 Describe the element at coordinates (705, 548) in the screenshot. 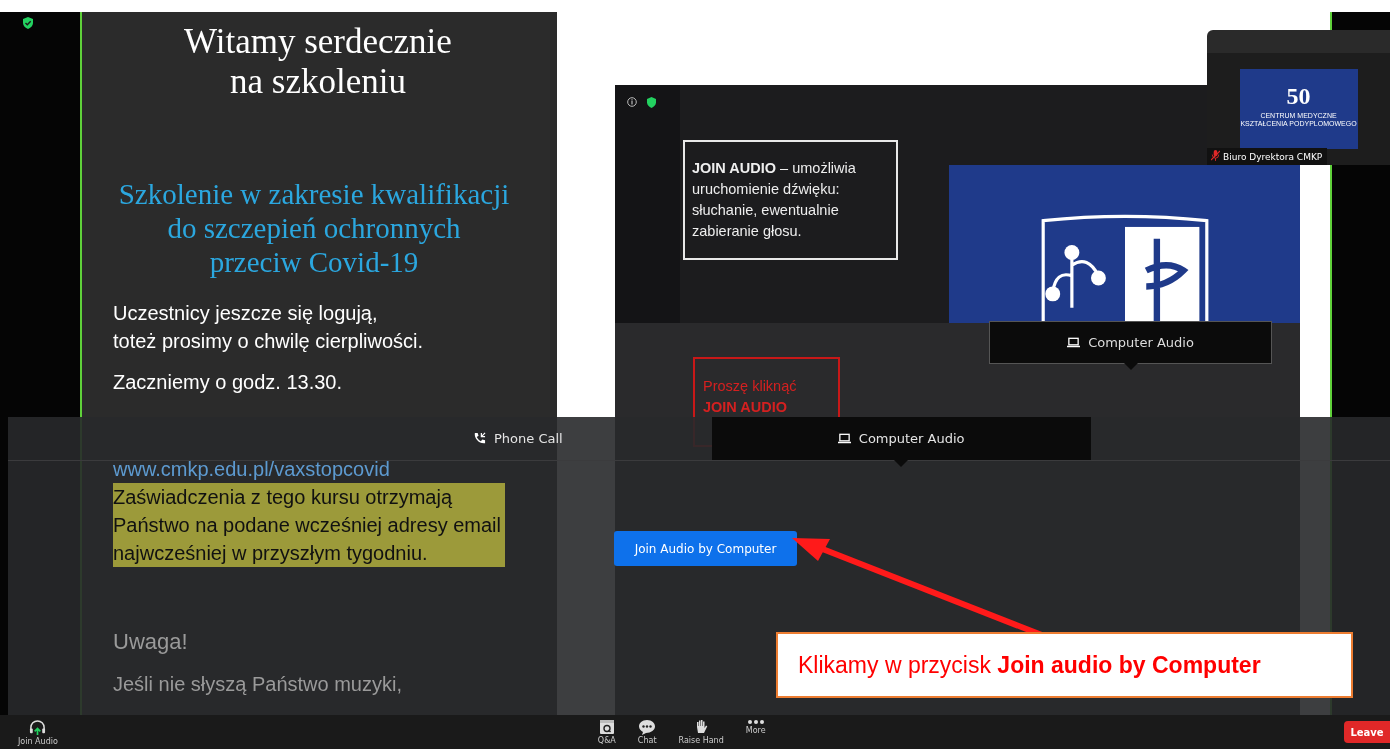

I see `join-audio-button: Join Audio by Computer` at that location.